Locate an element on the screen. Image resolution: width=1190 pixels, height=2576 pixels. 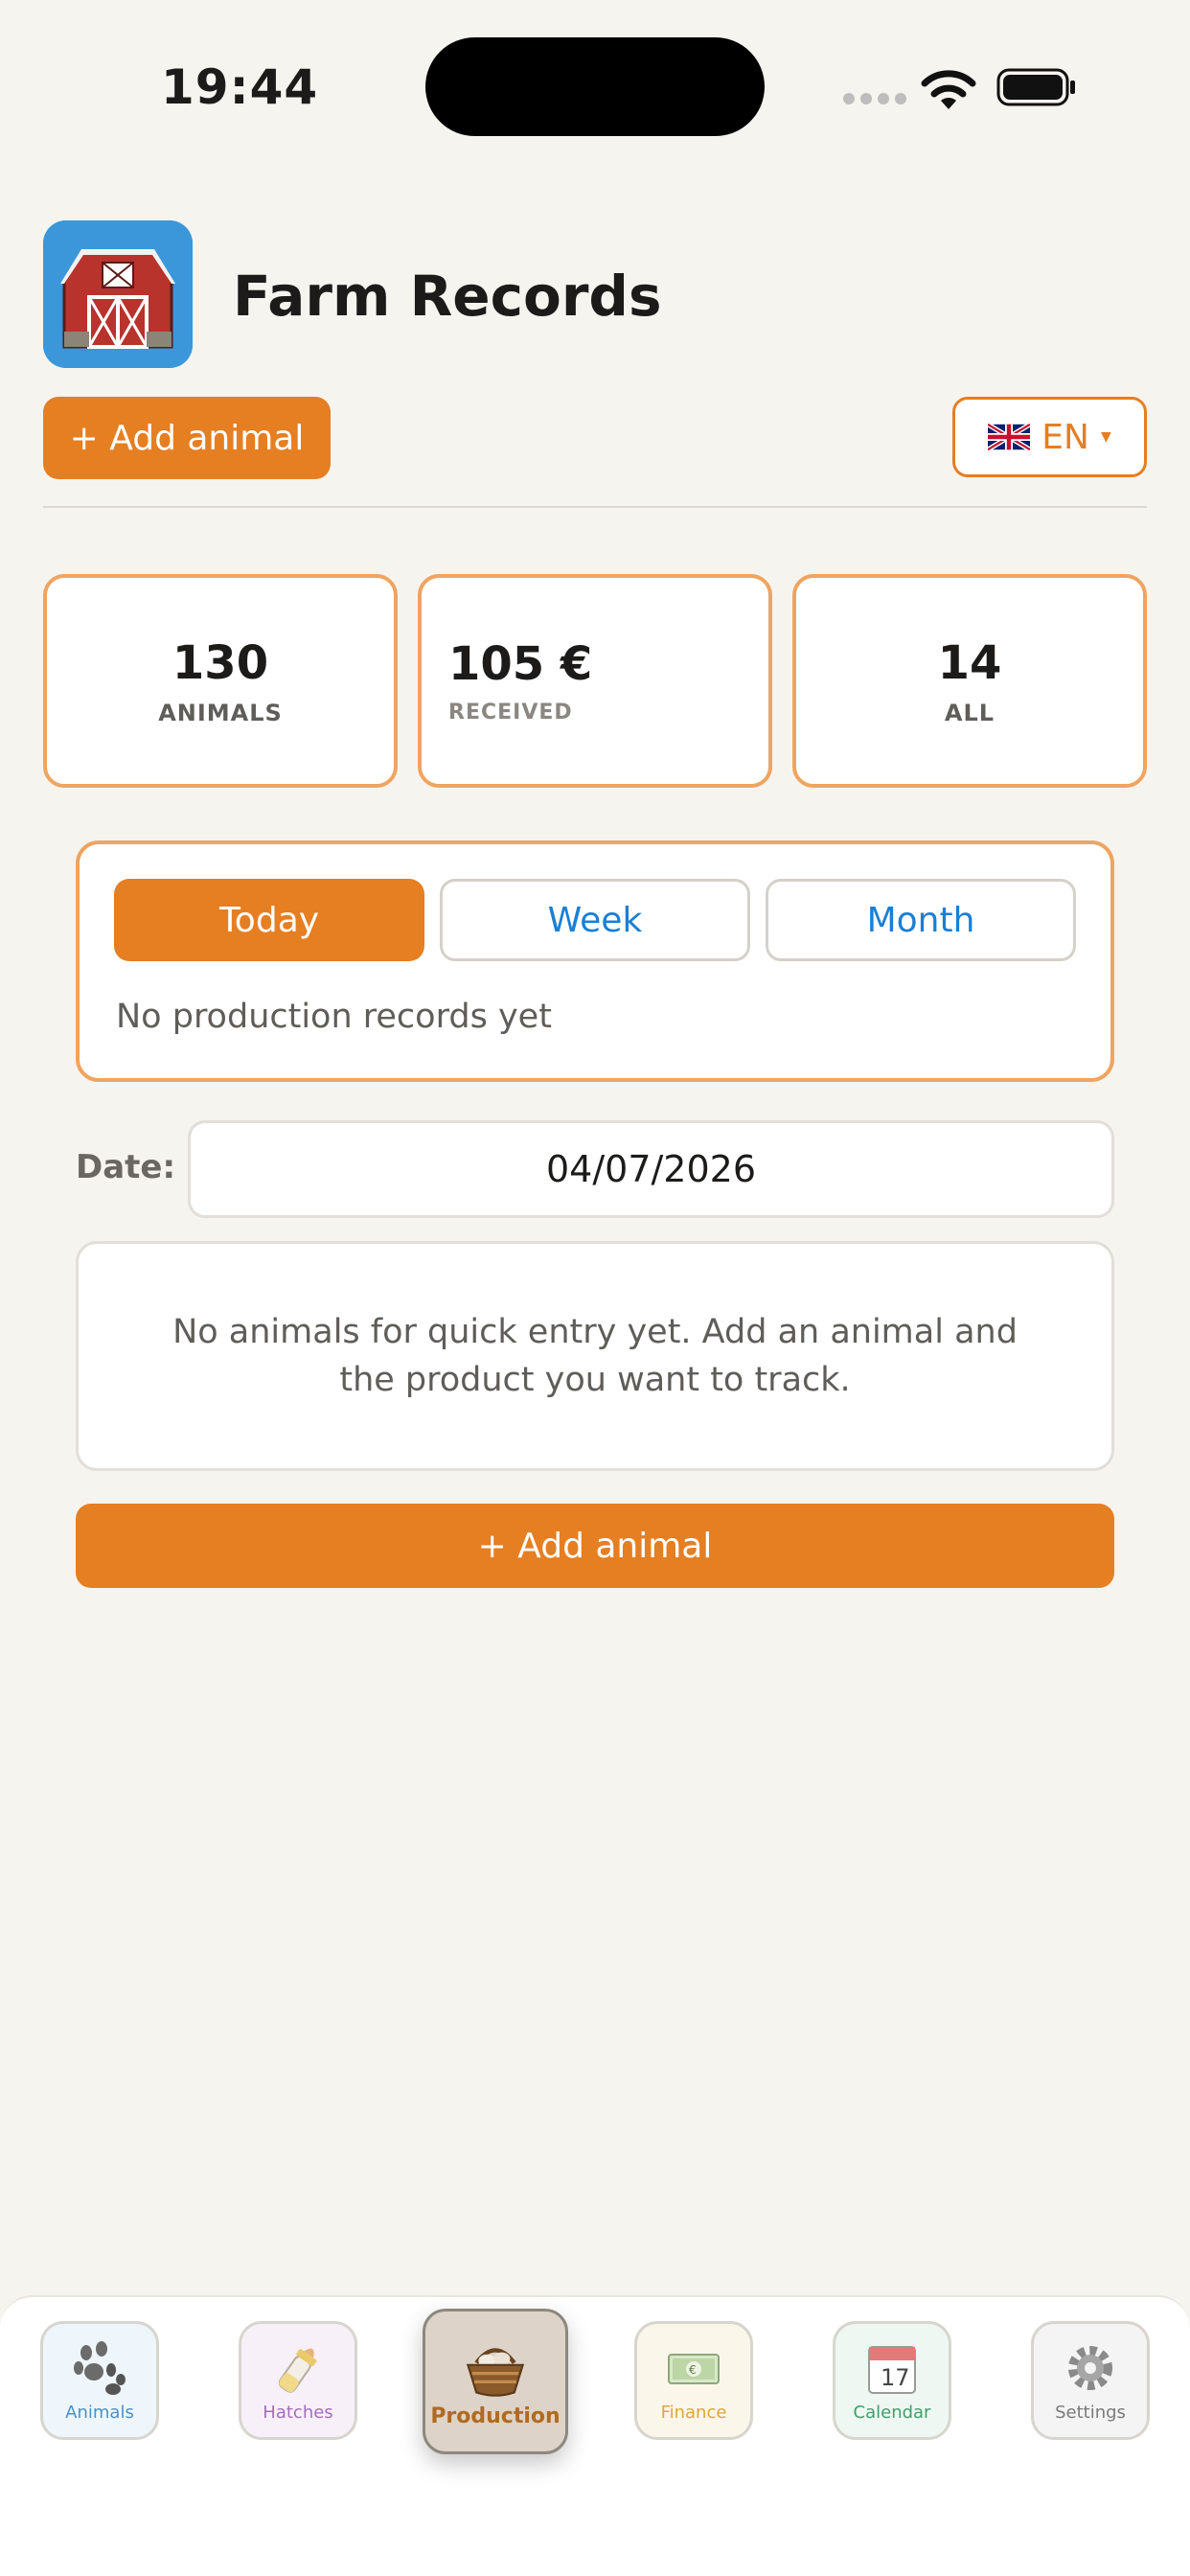
uk-flag-icon is located at coordinates (1010, 437).